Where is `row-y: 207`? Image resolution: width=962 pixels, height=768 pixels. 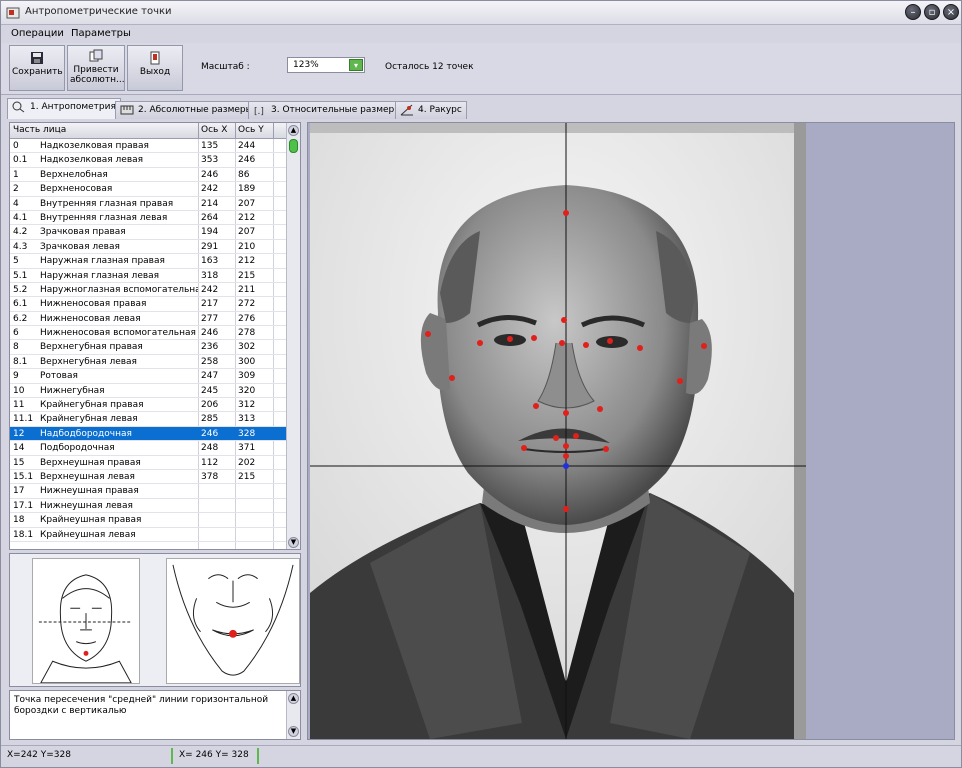
row-y: 207 is located at coordinates (247, 232).